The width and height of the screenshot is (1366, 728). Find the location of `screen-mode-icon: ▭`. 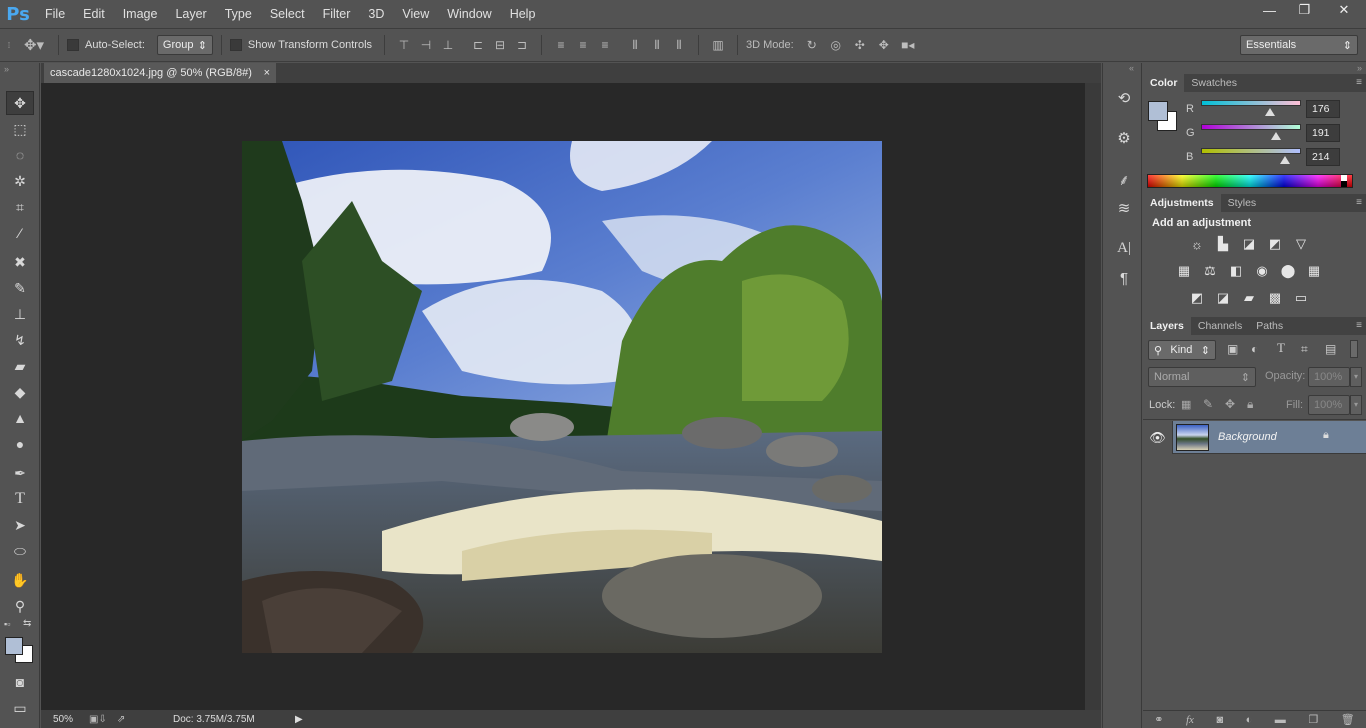

screen-mode-icon: ▭ is located at coordinates (20, 708).